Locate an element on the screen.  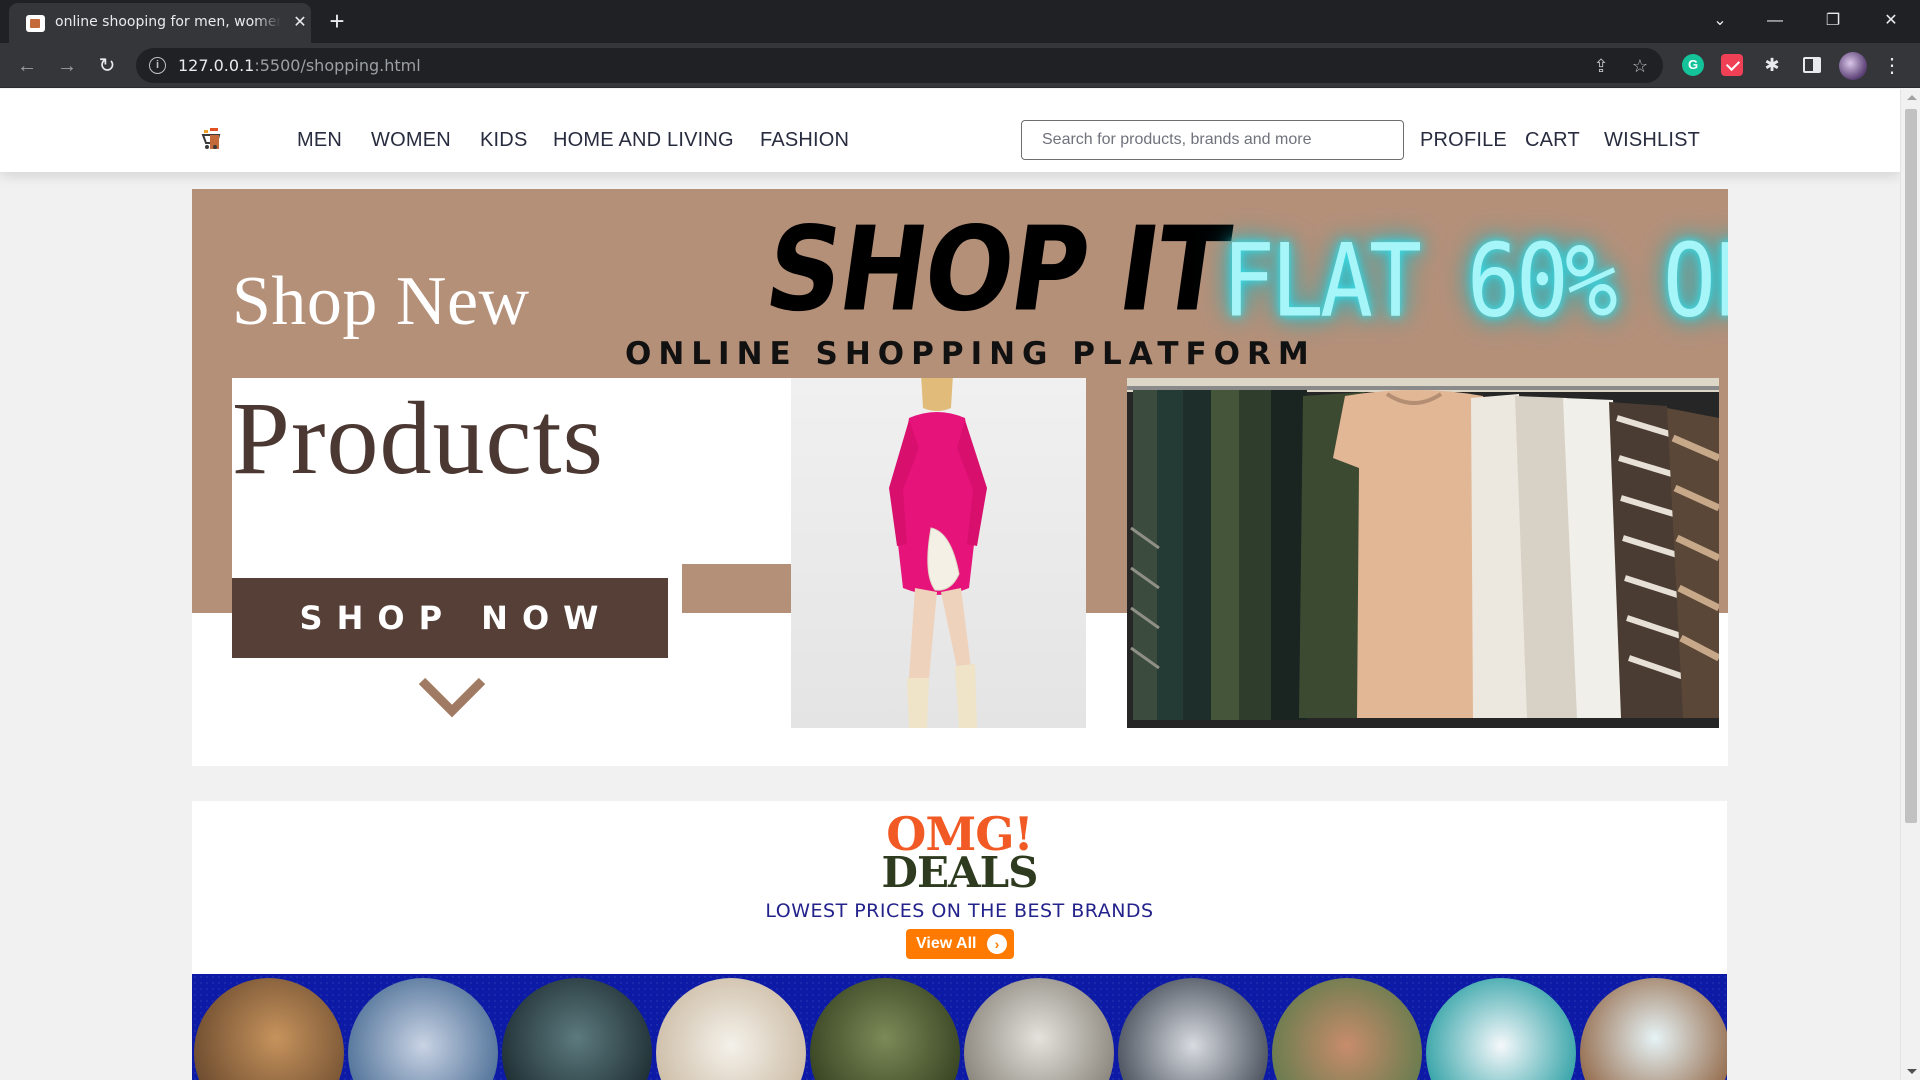
hero-shop-new: Shop New is located at coordinates (381, 301).